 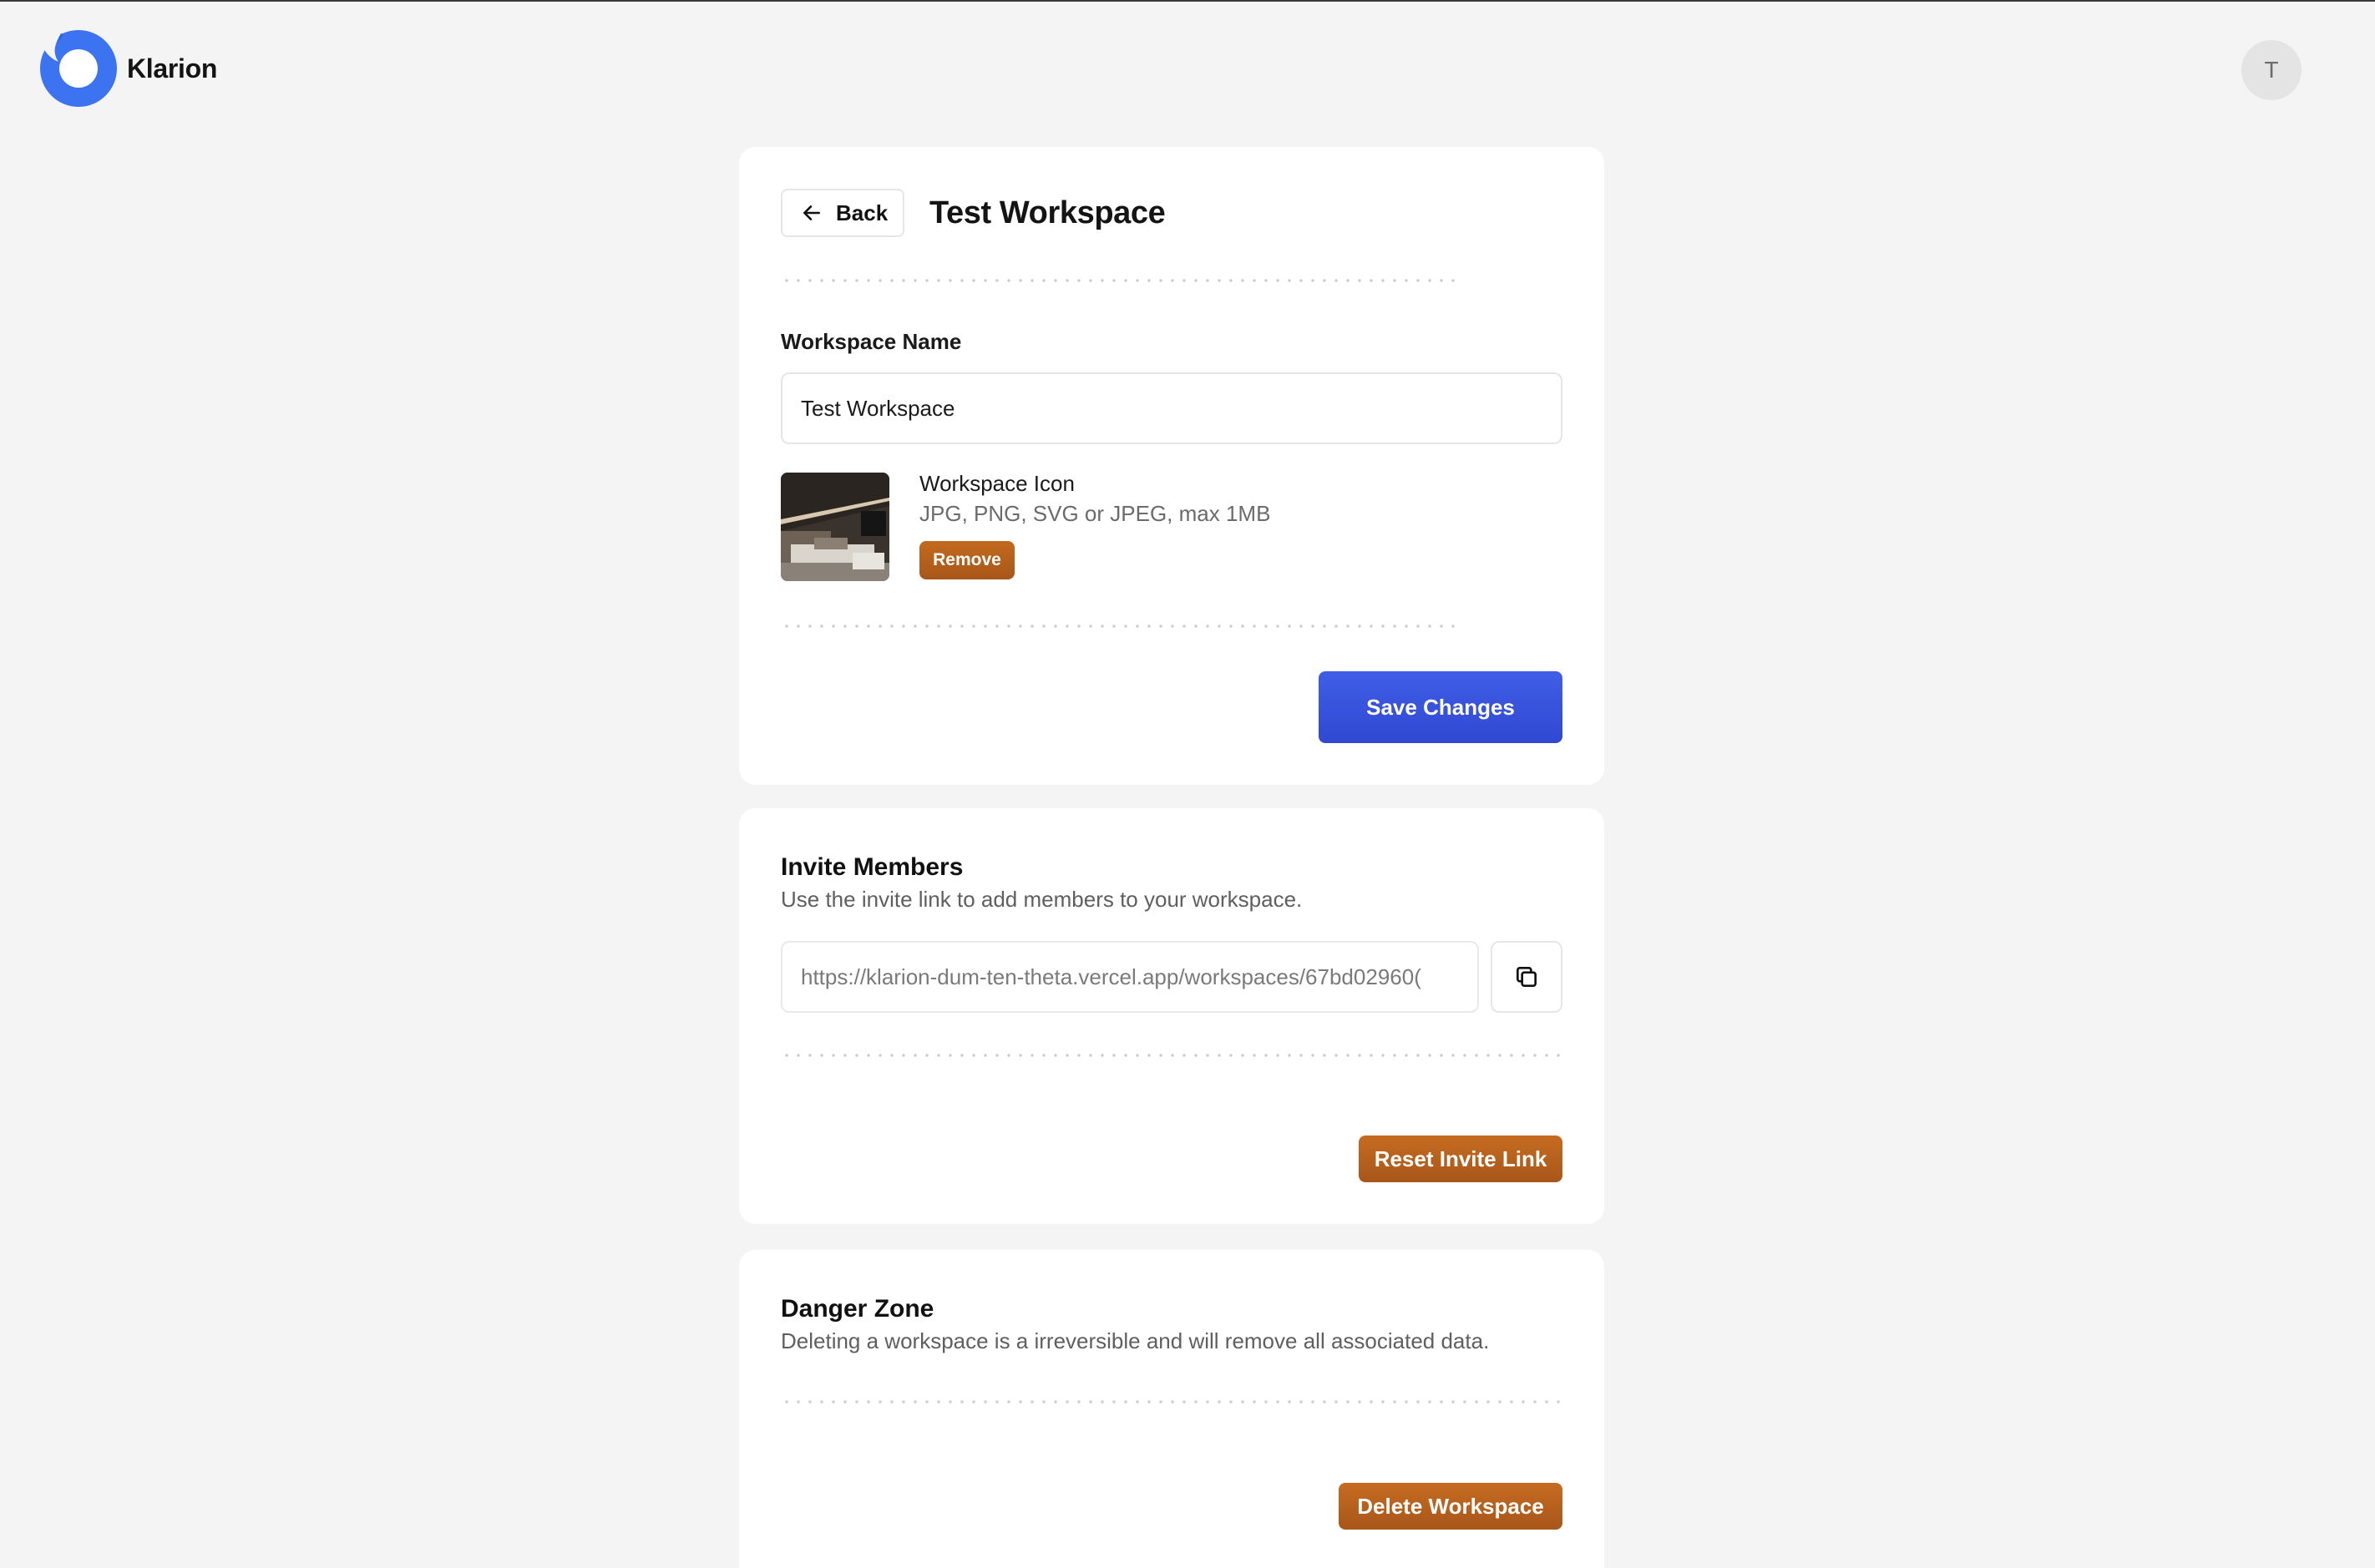 I want to click on invite-link-input, so click(x=1130, y=977).